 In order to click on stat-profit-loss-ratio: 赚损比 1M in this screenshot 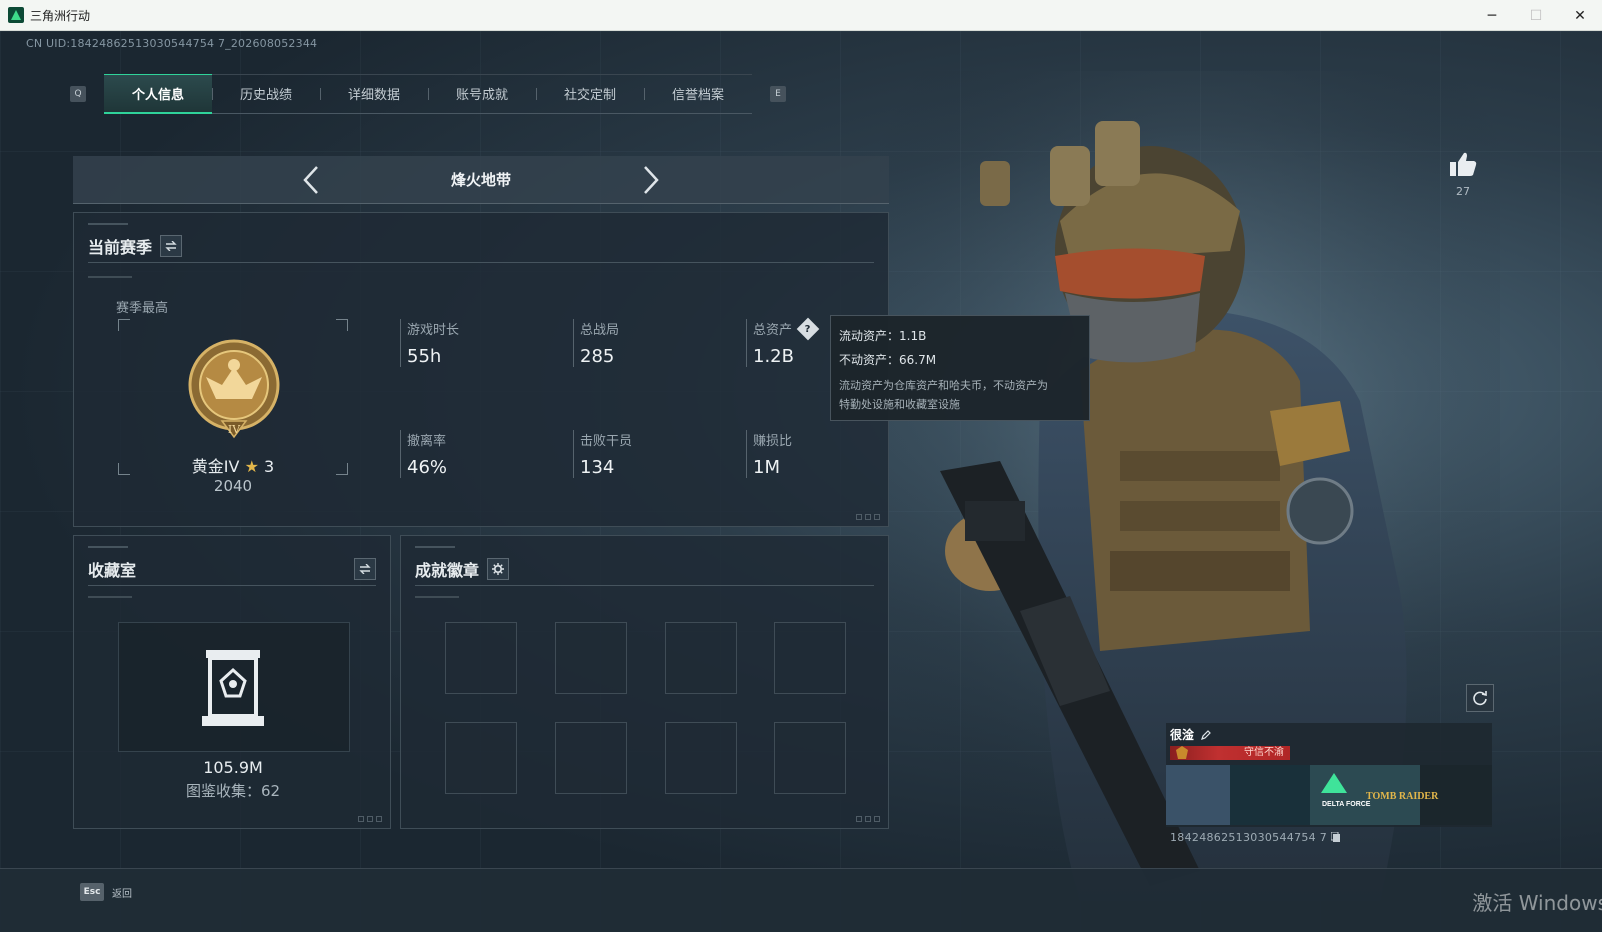, I will do `click(826, 454)`.